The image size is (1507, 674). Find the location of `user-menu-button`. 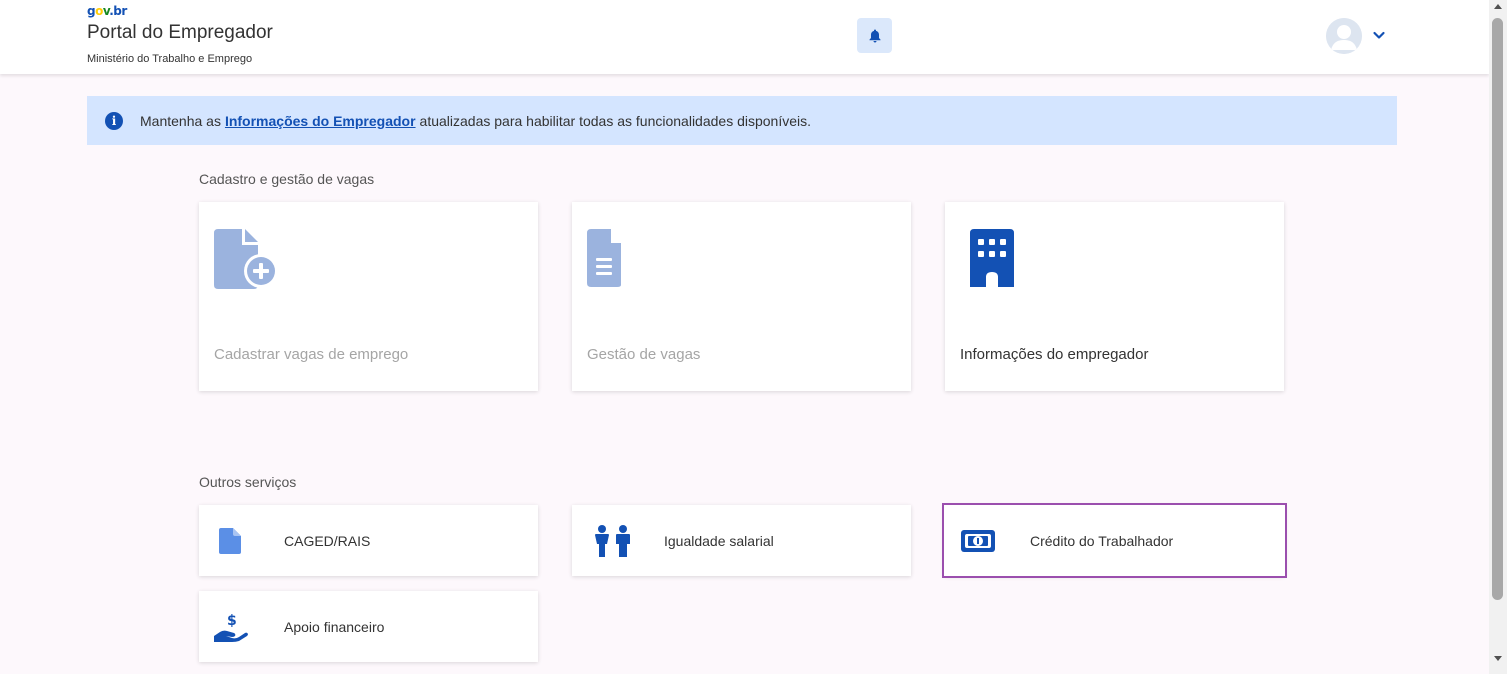

user-menu-button is located at coordinates (1379, 35).